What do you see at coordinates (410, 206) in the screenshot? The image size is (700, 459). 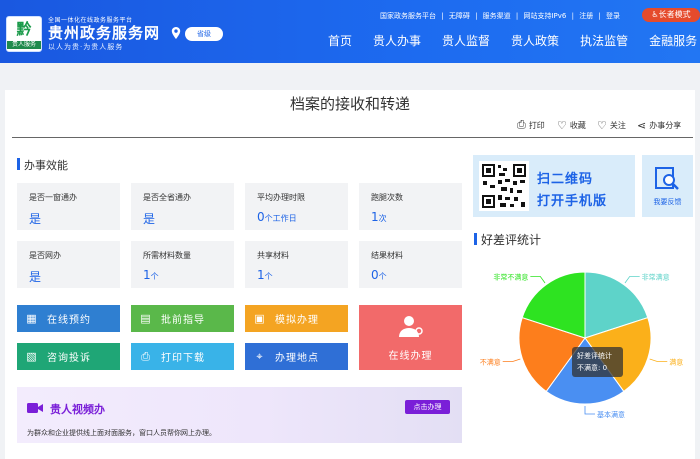 I see `tile-visits: 跑腿次数 1次` at bounding box center [410, 206].